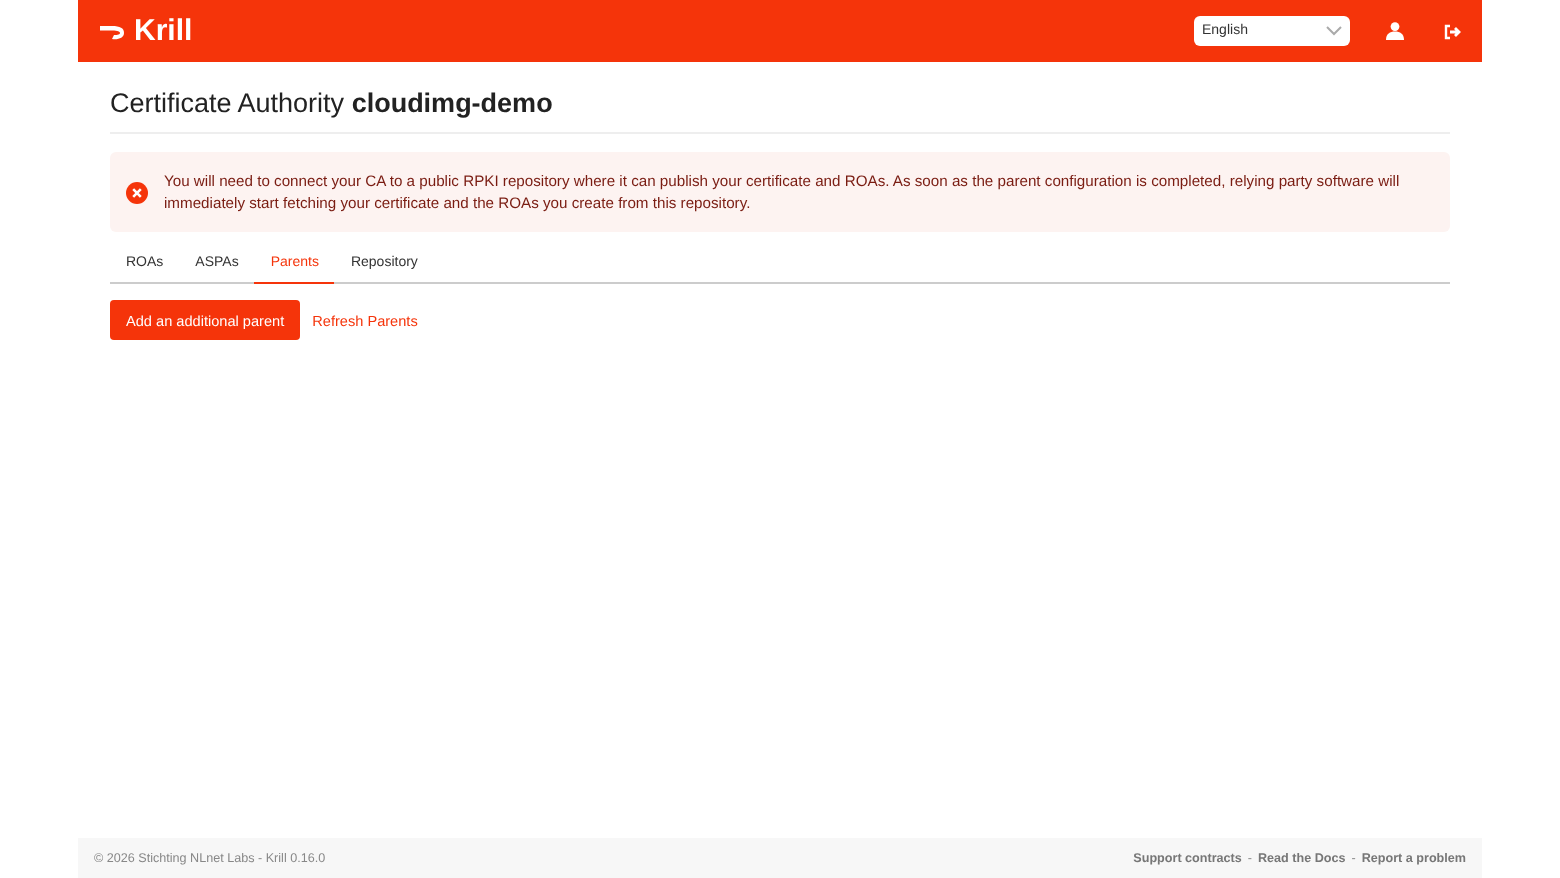 This screenshot has width=1560, height=878. I want to click on logo-text: Krill, so click(163, 31).